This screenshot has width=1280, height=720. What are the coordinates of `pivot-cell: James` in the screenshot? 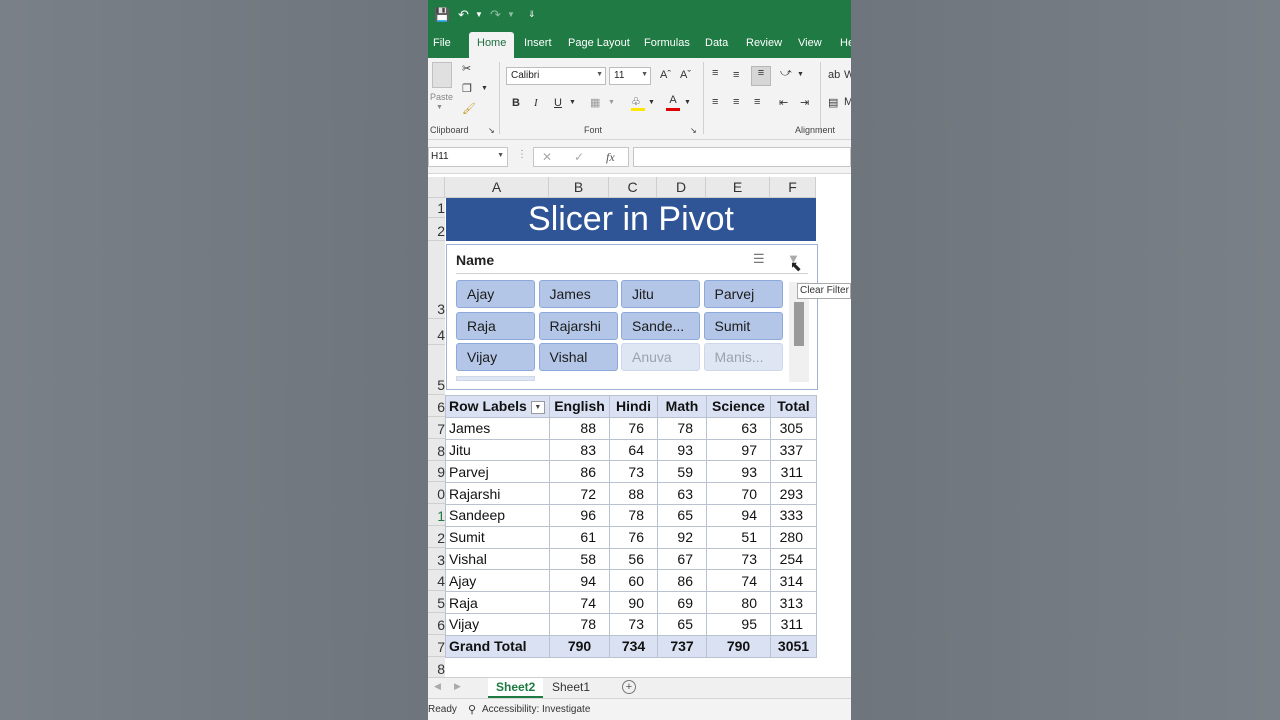 It's located at (497, 428).